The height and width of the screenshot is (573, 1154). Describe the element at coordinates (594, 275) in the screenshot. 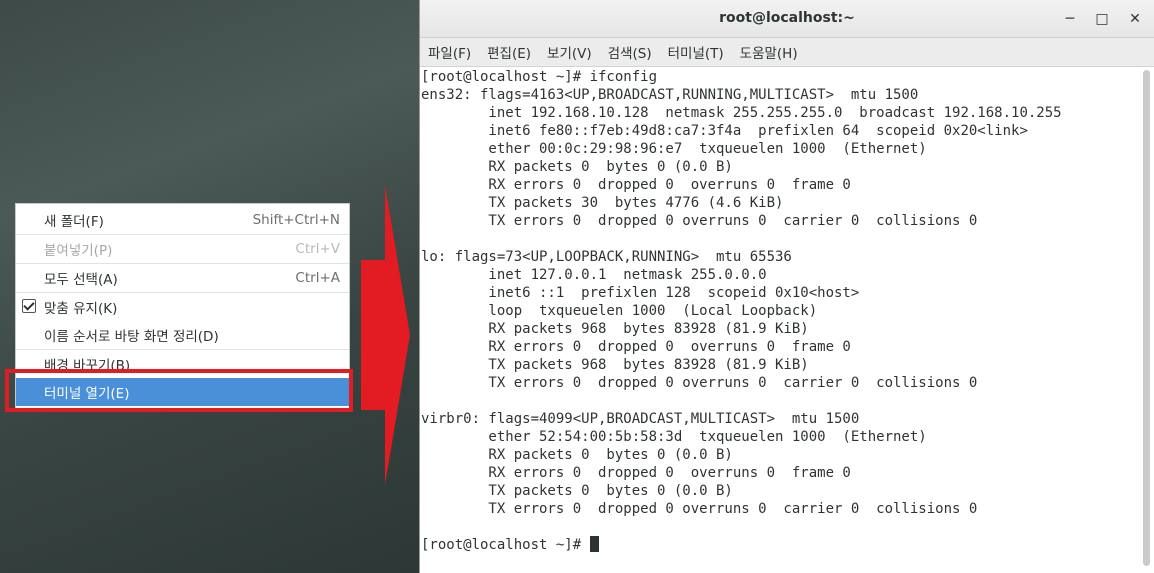

I see `terminal-line: inet 127.0.0.1 netmask 255.0.0.0` at that location.